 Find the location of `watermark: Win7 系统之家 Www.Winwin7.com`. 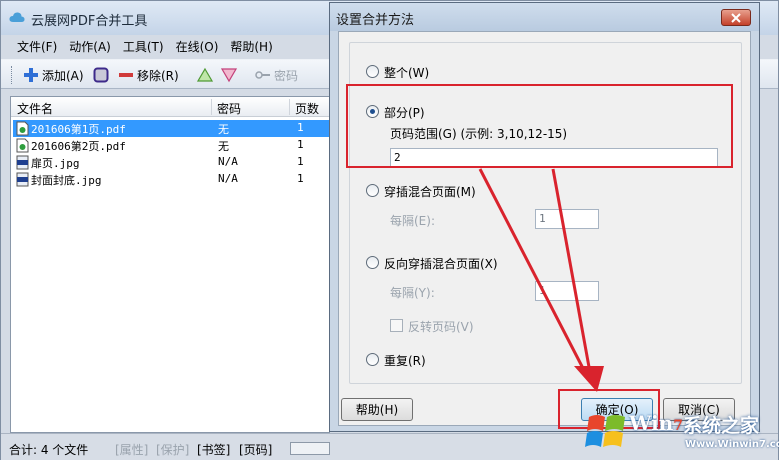

watermark: Win7 系统之家 Www.Winwin7.com is located at coordinates (682, 431).